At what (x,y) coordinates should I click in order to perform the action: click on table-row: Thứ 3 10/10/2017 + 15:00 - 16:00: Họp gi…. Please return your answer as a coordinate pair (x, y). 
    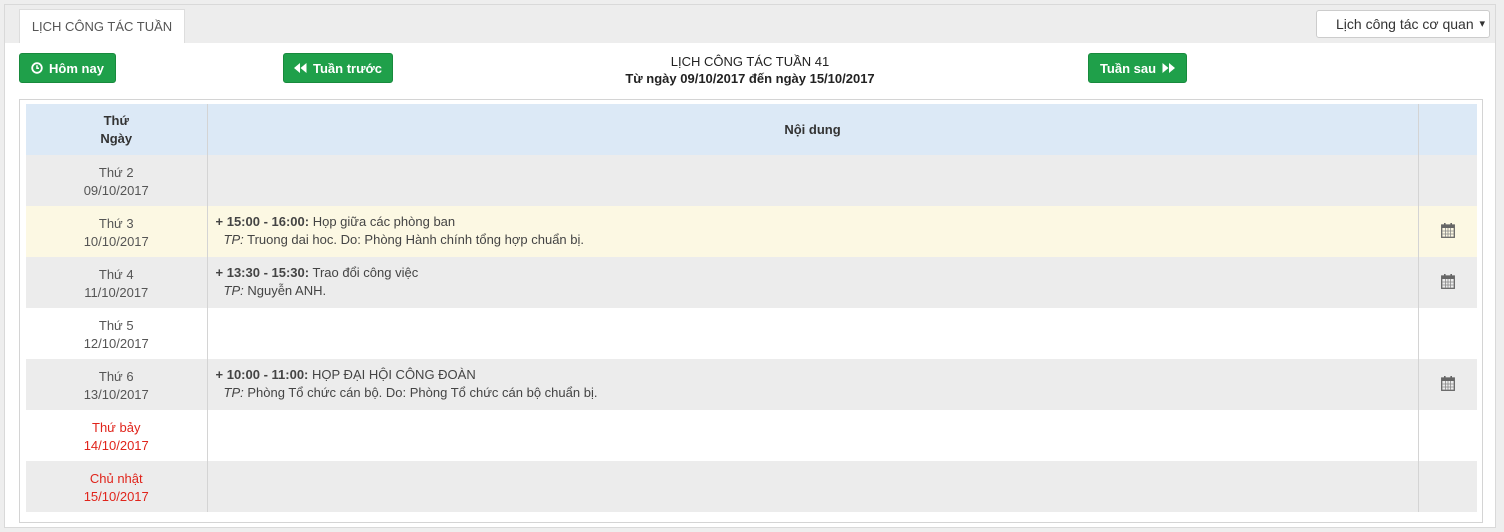
    Looking at the image, I should click on (751, 231).